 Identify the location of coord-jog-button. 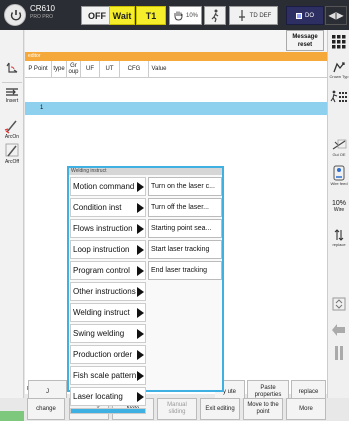
(12, 68).